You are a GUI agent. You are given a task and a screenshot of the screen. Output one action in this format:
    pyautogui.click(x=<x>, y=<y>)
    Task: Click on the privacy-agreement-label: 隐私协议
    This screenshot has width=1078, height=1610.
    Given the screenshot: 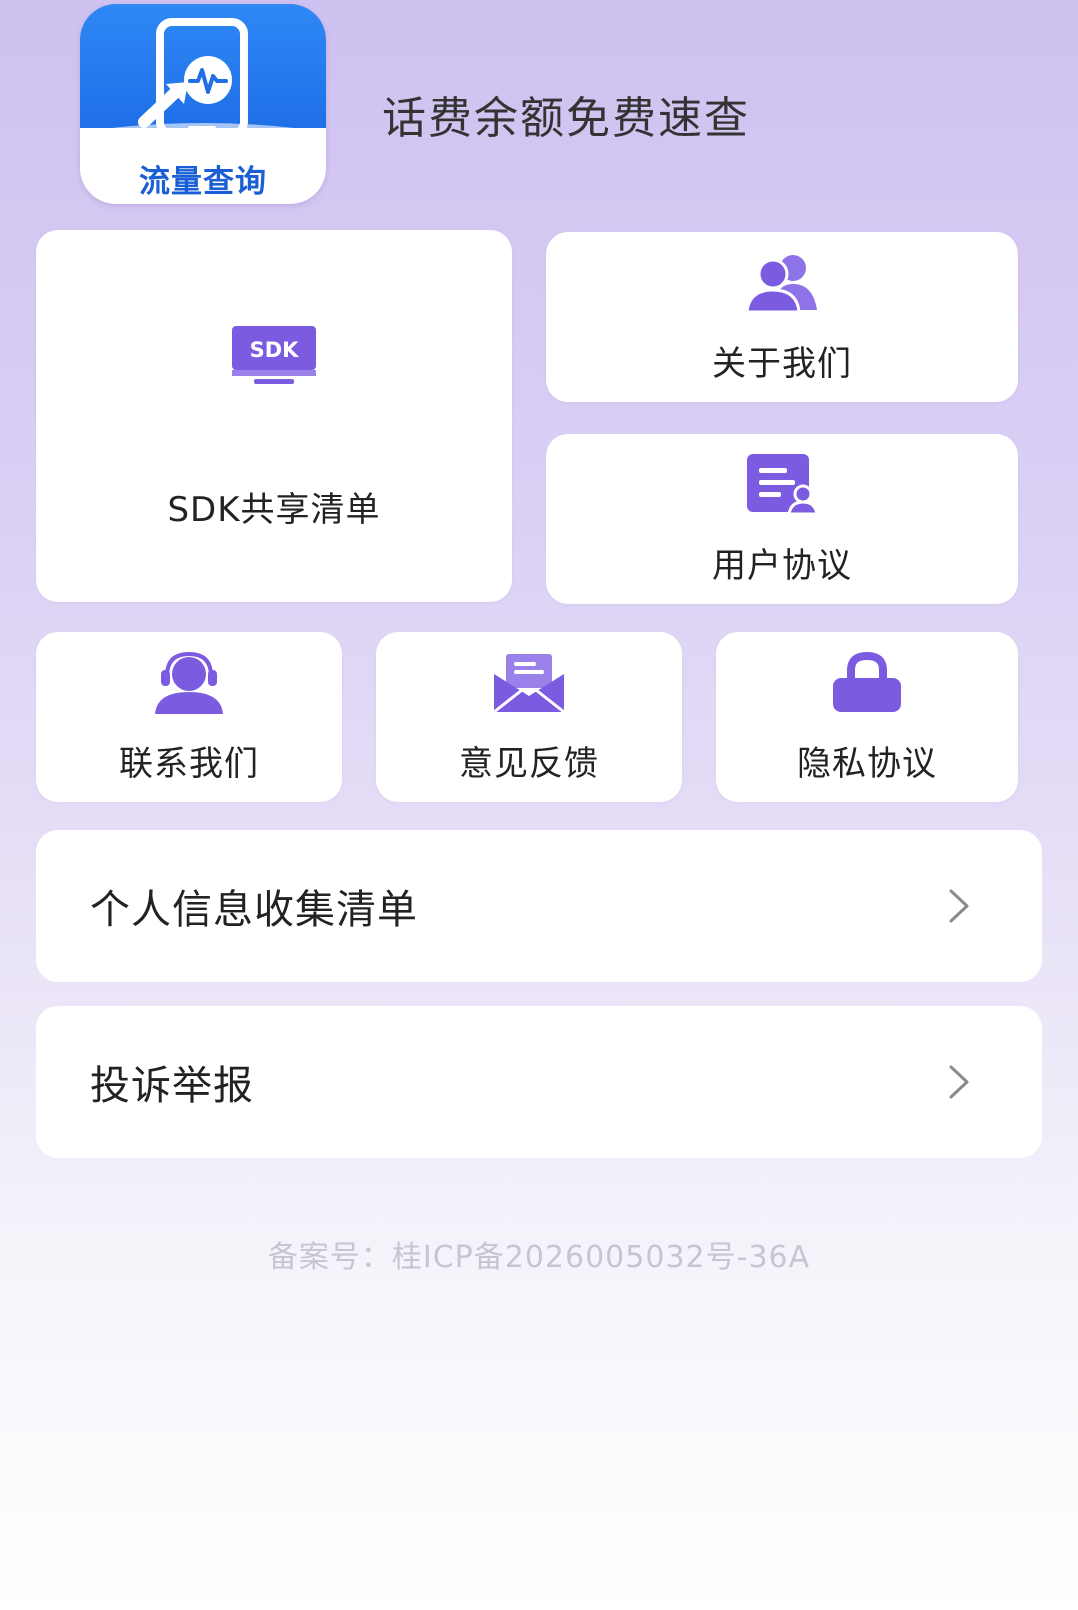 What is the action you would take?
    pyautogui.click(x=867, y=764)
    